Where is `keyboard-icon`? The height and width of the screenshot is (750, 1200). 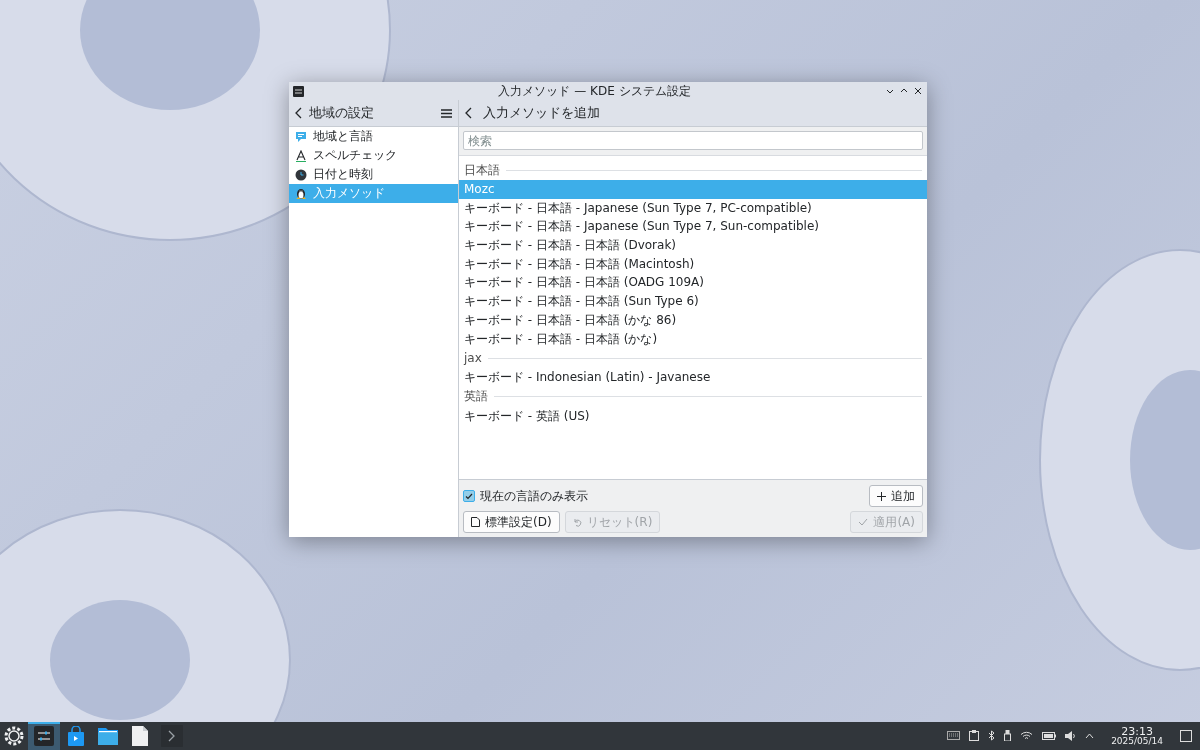
keyboard-icon is located at coordinates (954, 736).